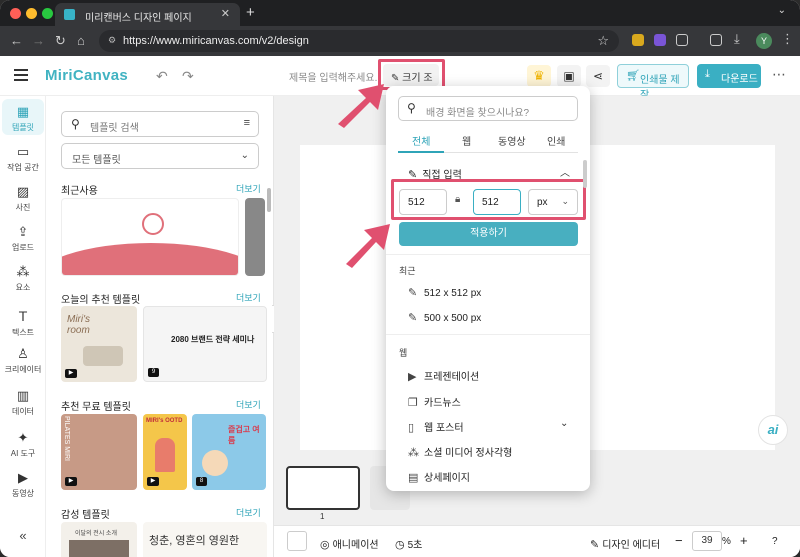  Describe the element at coordinates (707, 541) in the screenshot. I see `zoom-level-input: 39` at that location.